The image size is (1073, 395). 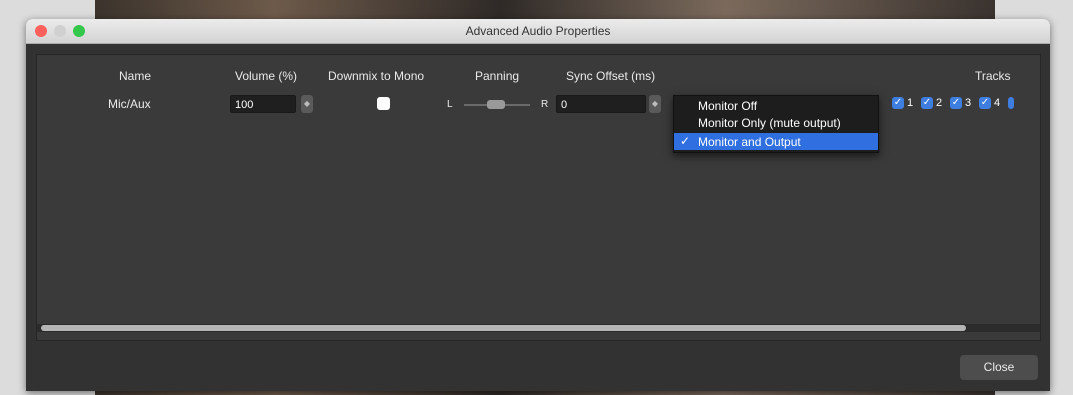 I want to click on column-header-tracks: Tracks, so click(x=993, y=76).